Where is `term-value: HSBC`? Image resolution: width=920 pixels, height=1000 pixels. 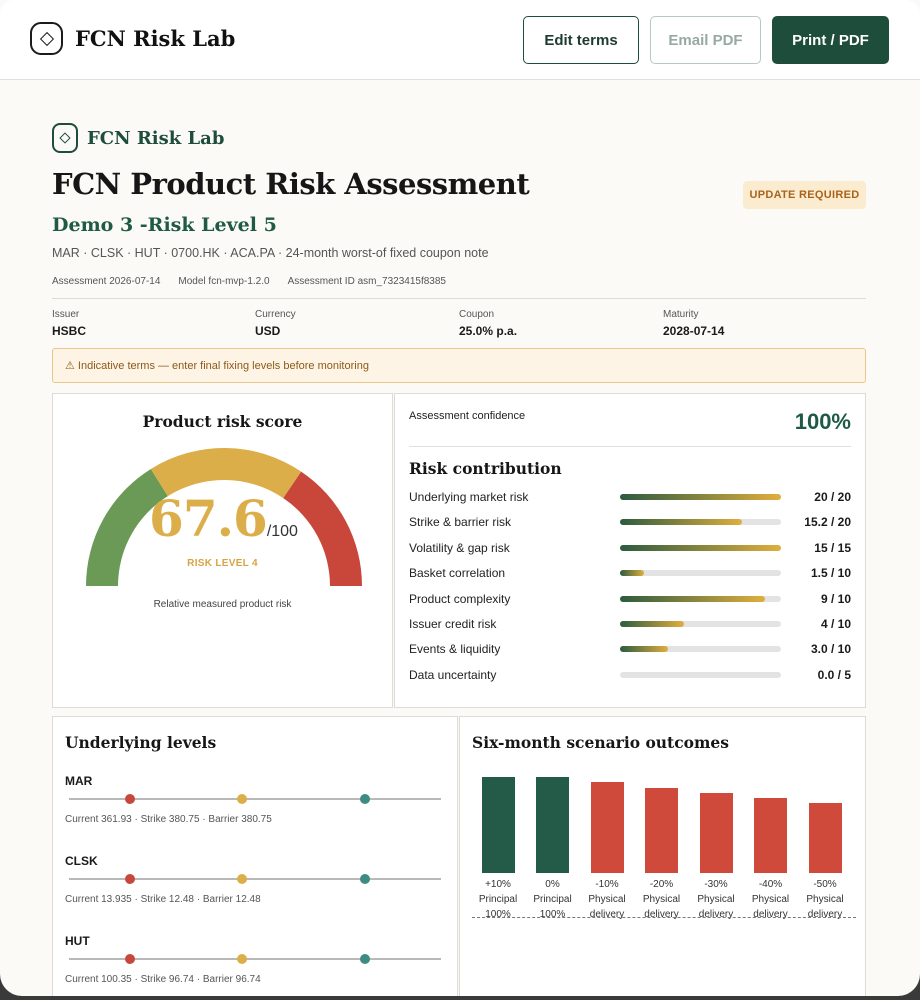 term-value: HSBC is located at coordinates (69, 331).